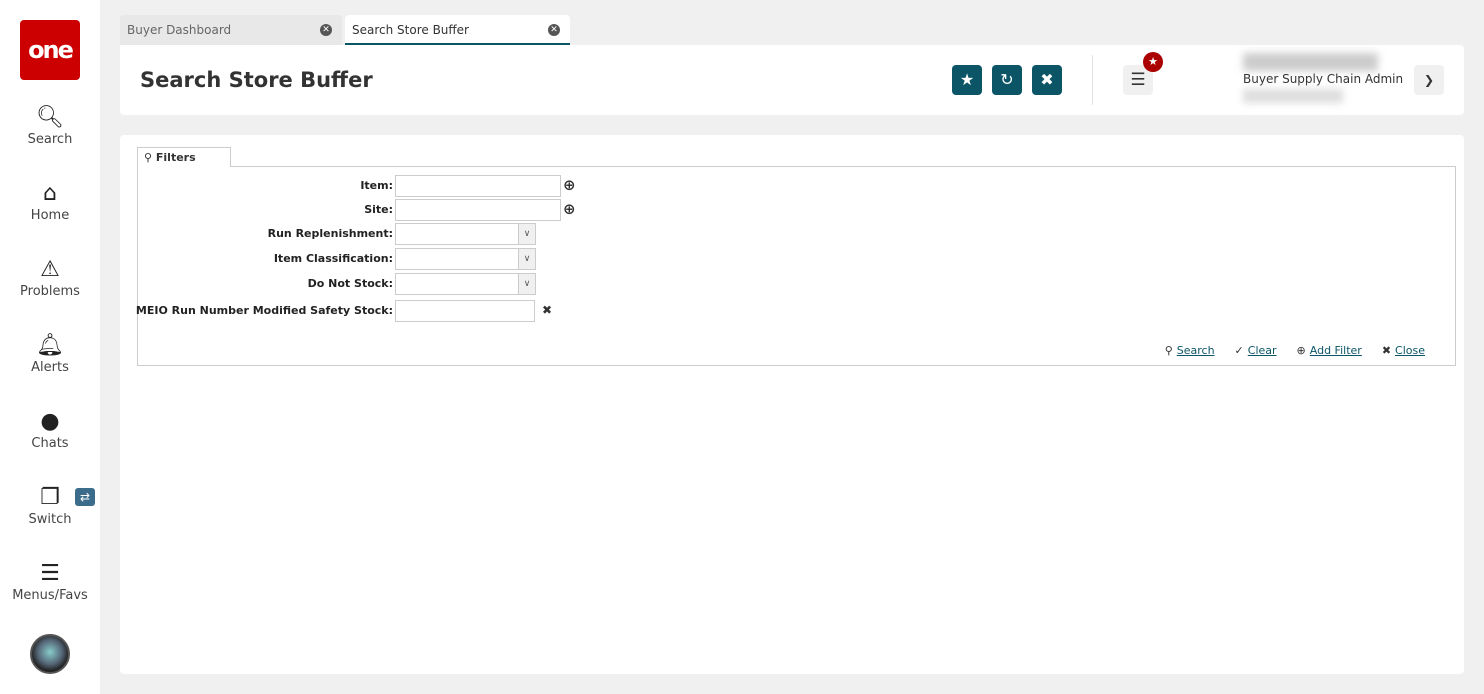 The height and width of the screenshot is (694, 1484). Describe the element at coordinates (50, 215) in the screenshot. I see `nav-label: Home` at that location.